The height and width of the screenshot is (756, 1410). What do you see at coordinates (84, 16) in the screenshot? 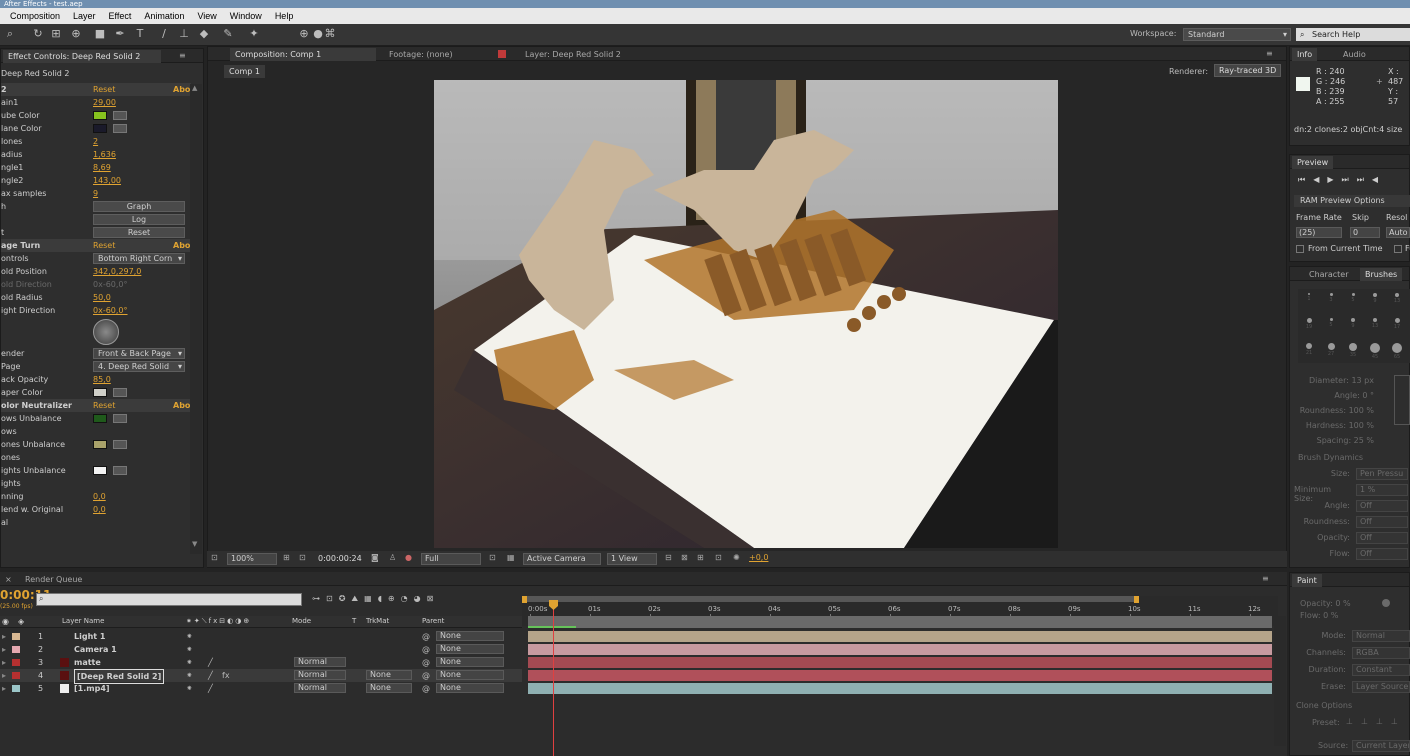
I see `menu-layer: Layer` at bounding box center [84, 16].